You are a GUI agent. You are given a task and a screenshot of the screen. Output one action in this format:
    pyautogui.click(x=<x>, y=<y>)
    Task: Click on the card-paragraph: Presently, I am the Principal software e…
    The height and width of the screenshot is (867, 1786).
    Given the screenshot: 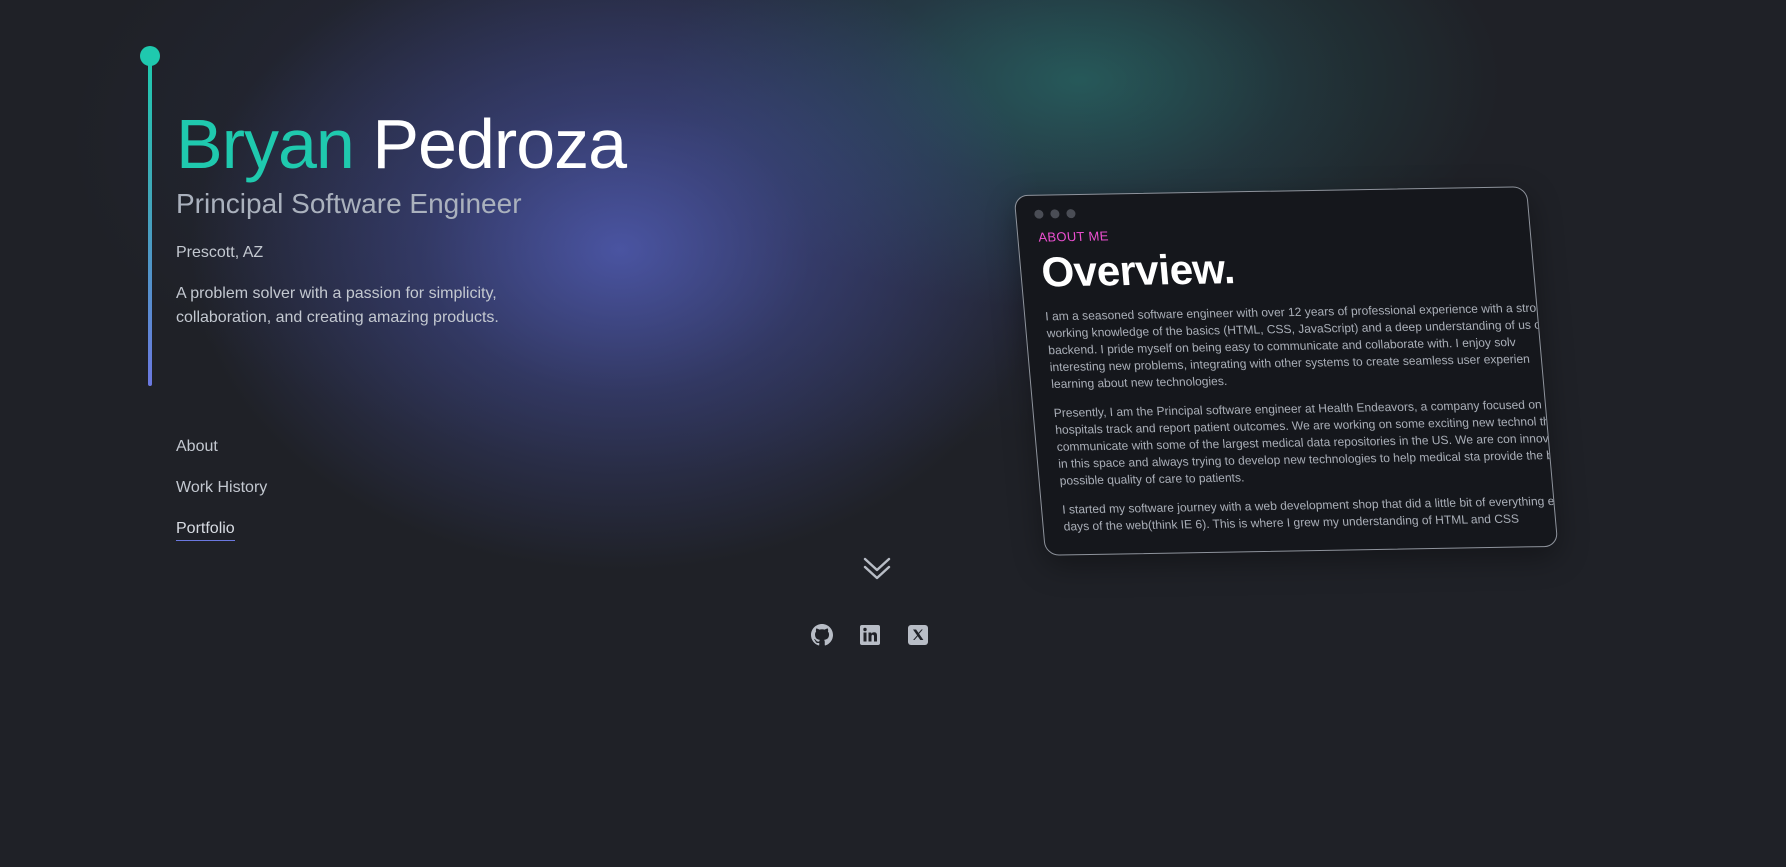 What is the action you would take?
    pyautogui.click(x=1306, y=442)
    